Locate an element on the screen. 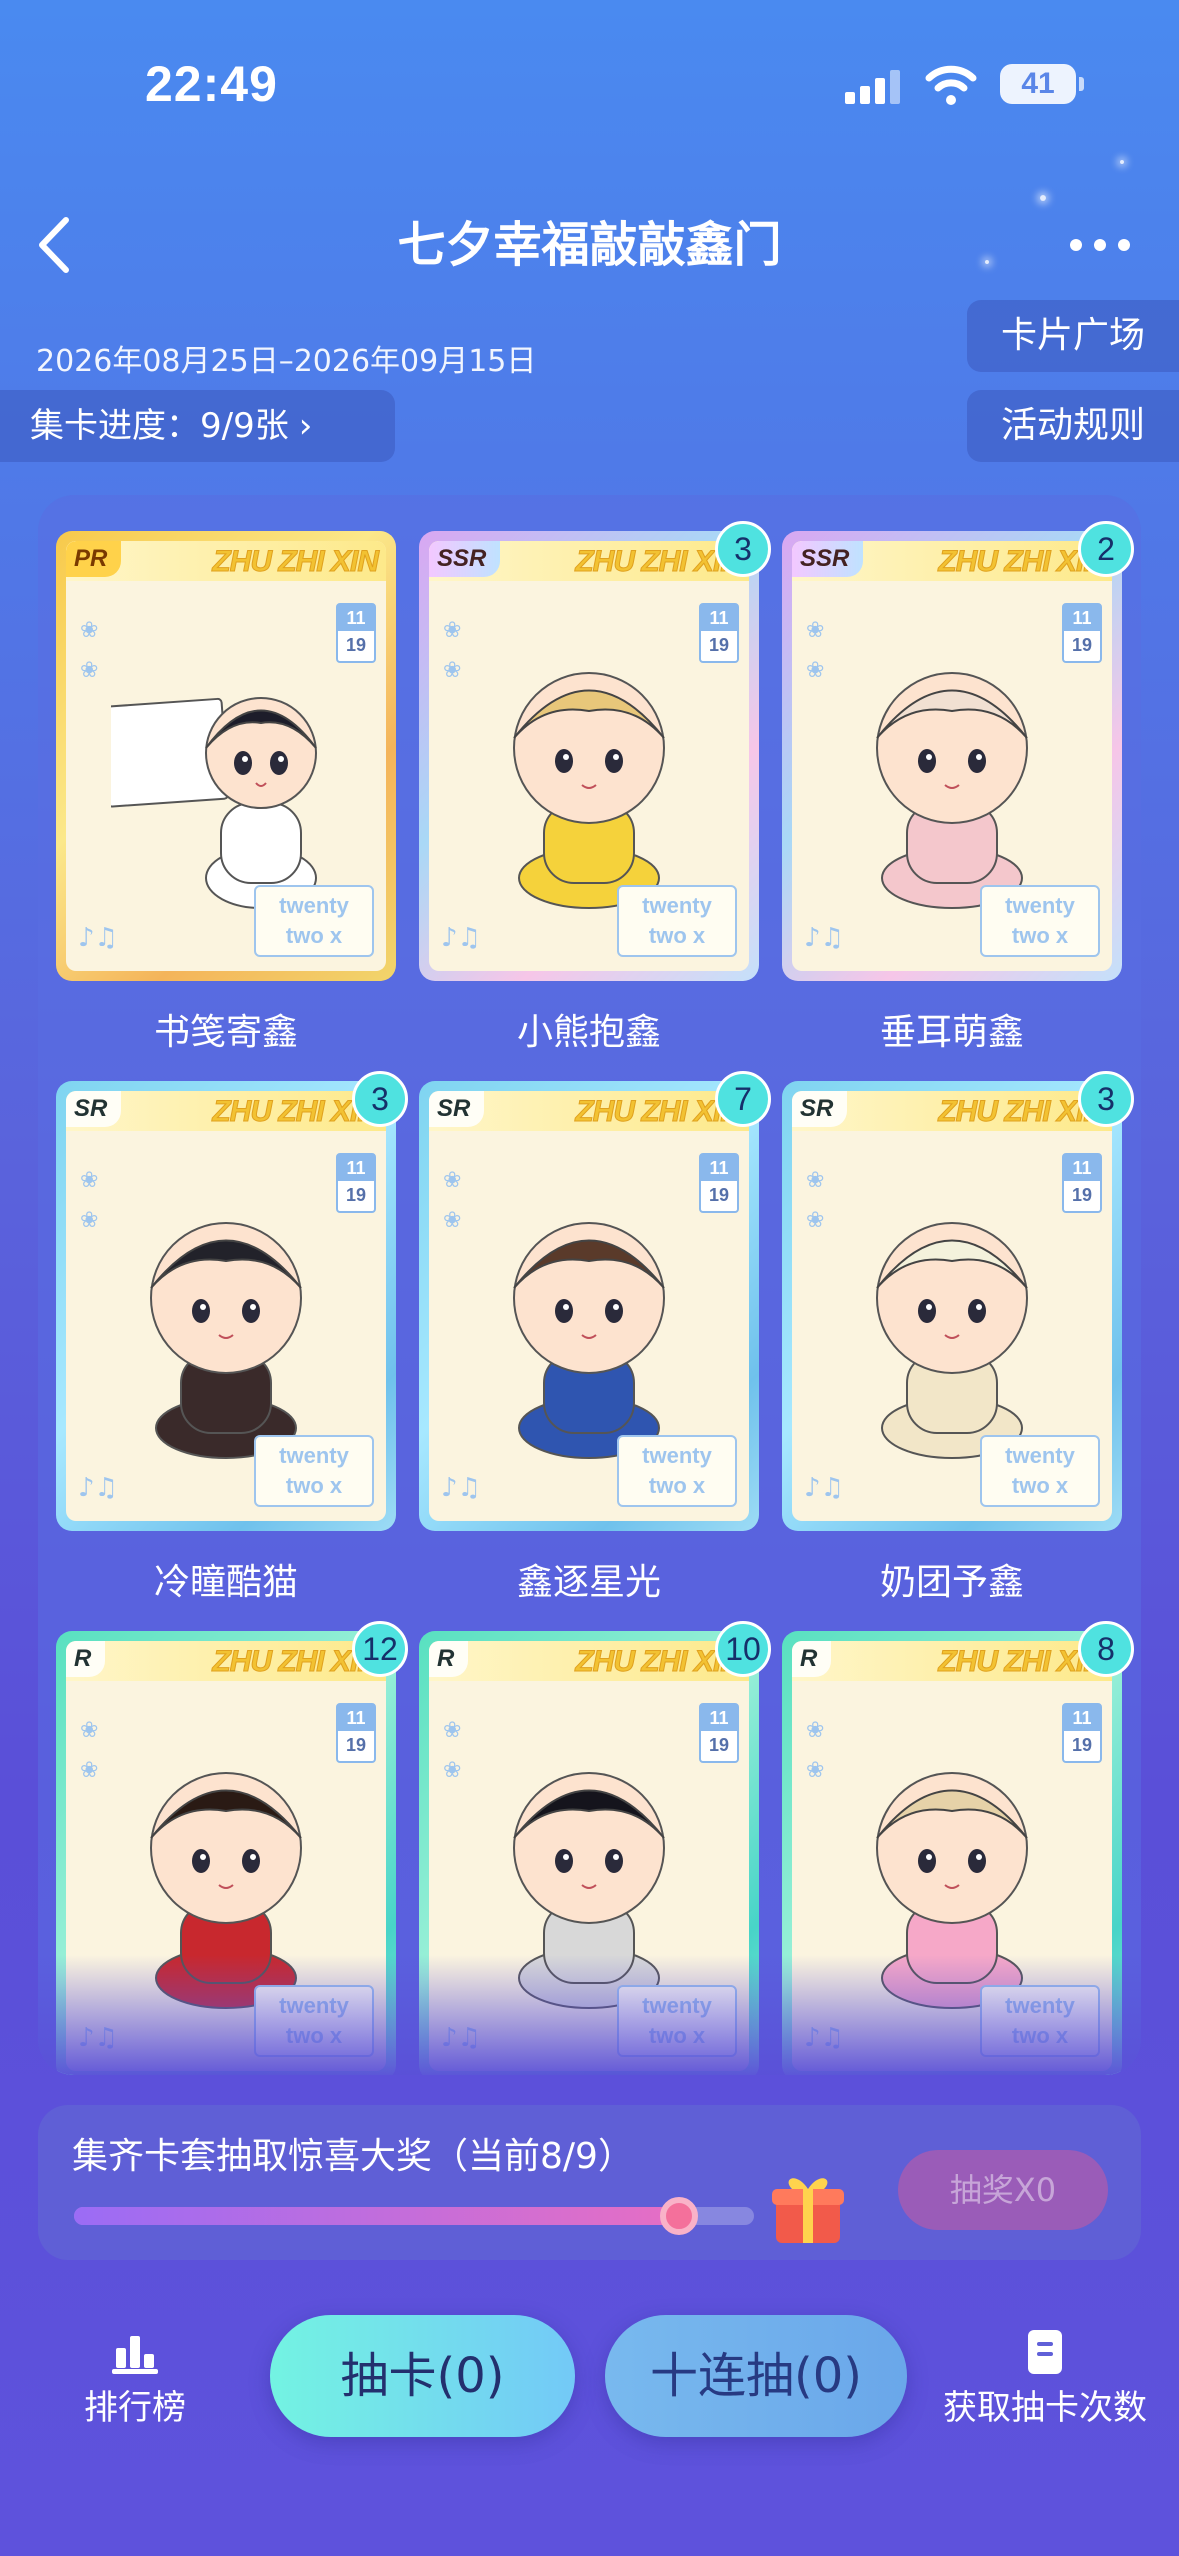 This screenshot has height=2556, width=1179. ten-draw-button: 十连抽(0) is located at coordinates (756, 2376).